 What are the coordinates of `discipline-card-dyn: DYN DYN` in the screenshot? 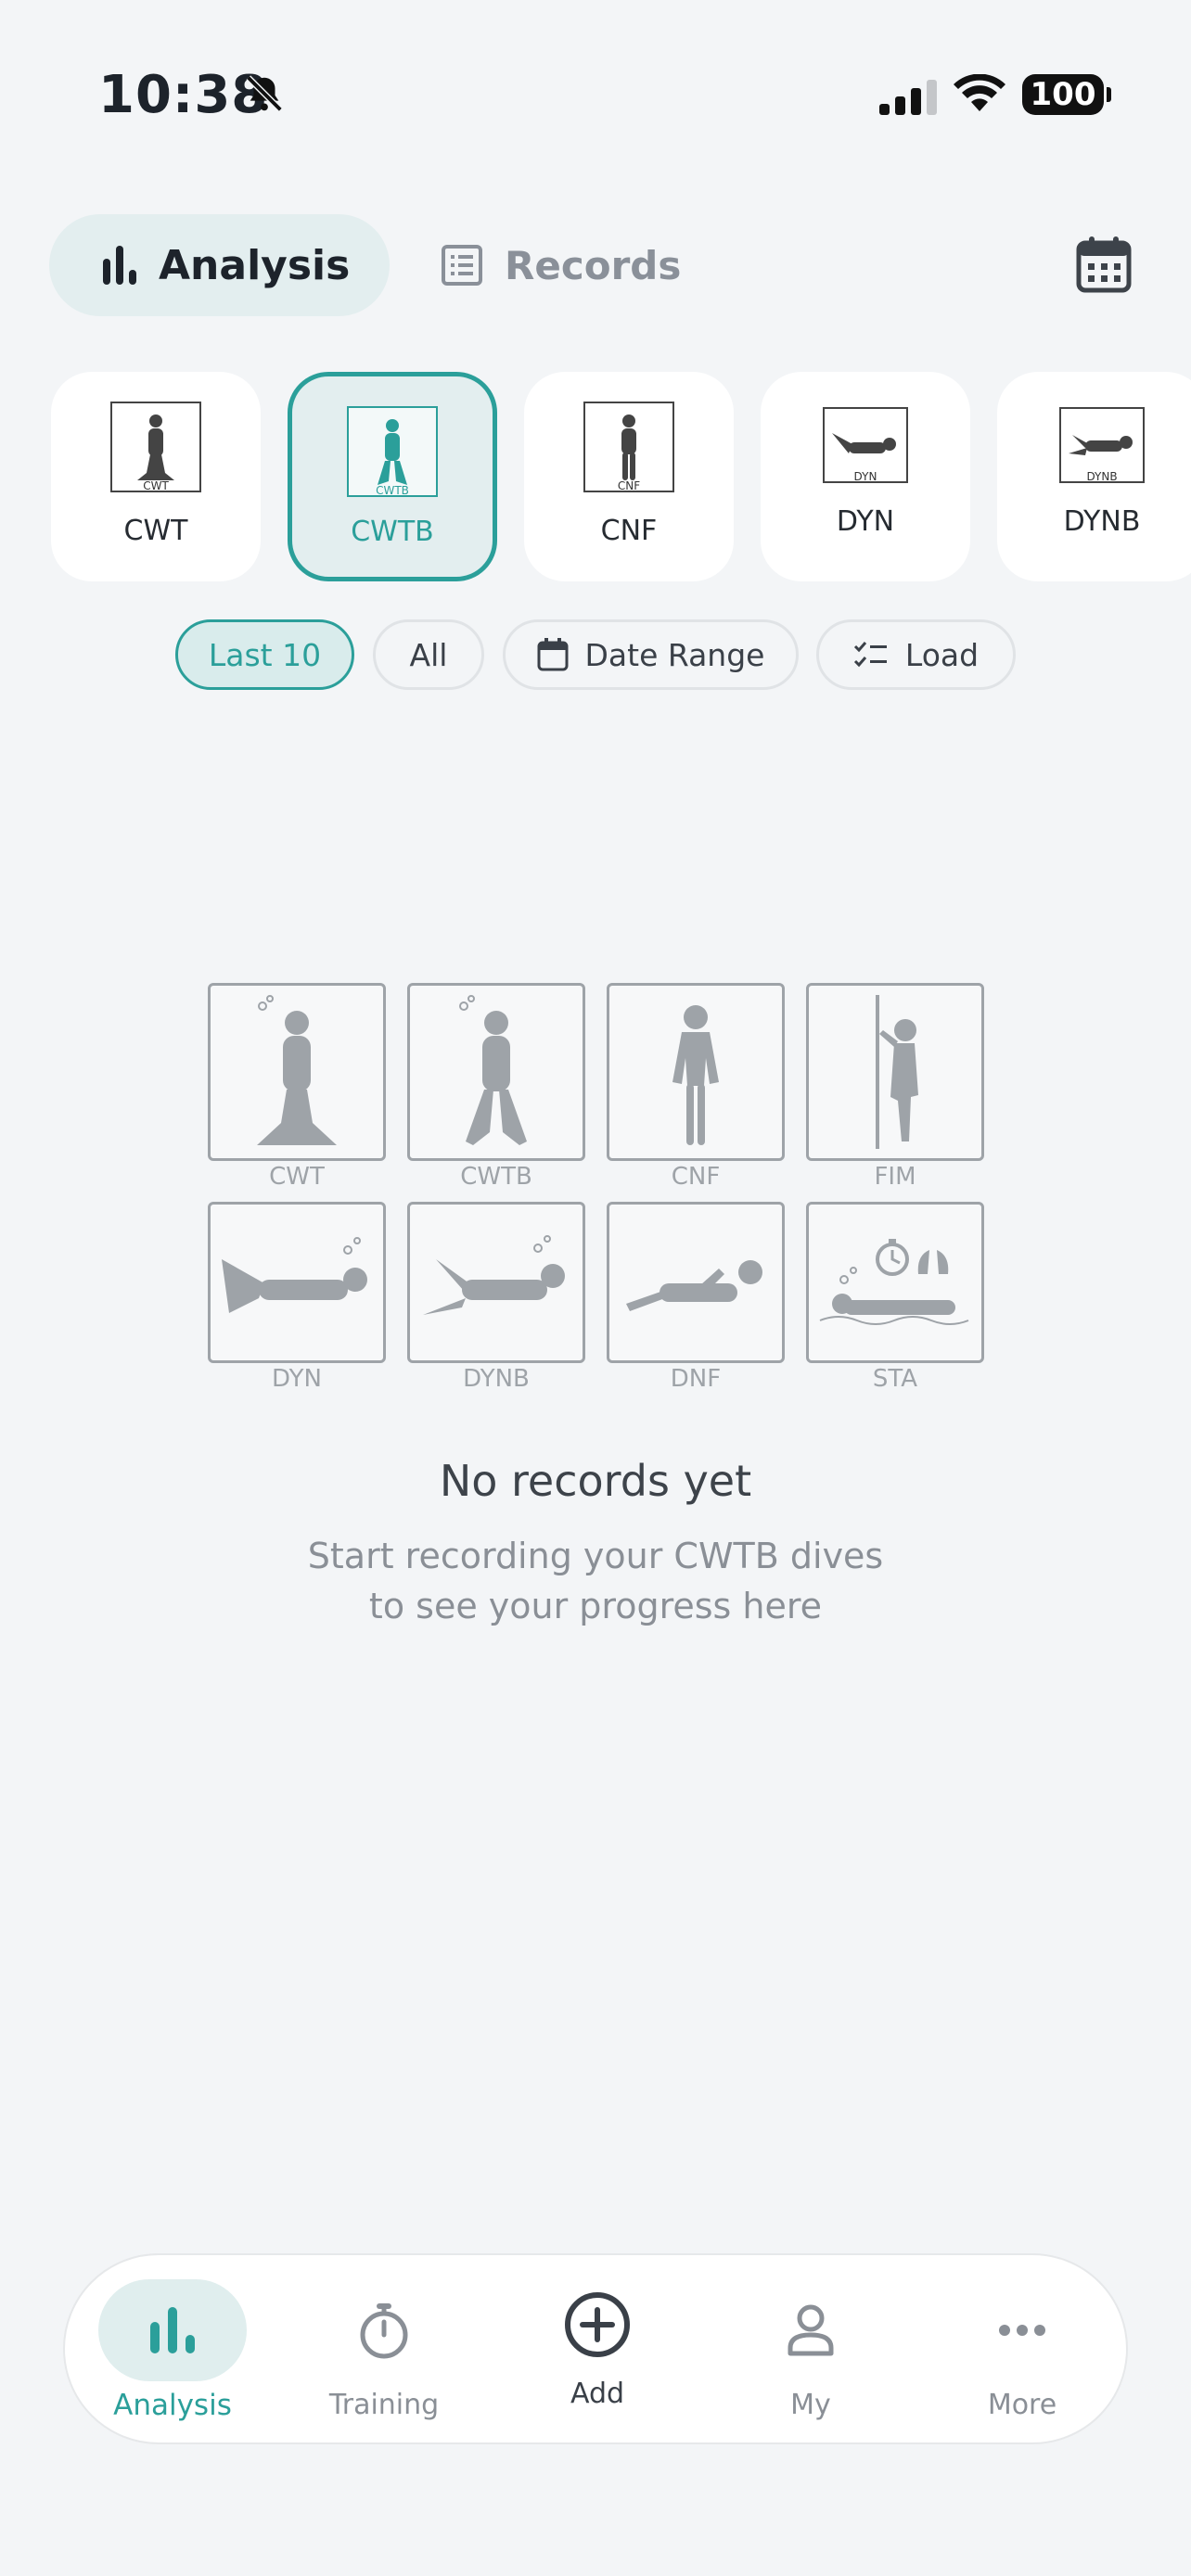 It's located at (866, 476).